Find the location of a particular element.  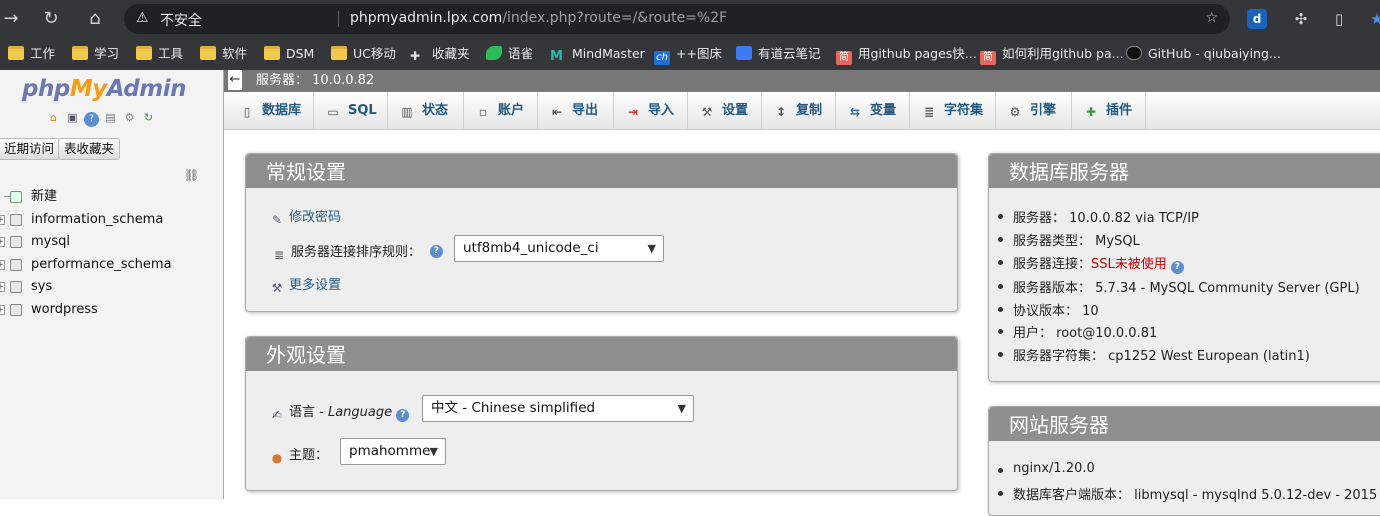

insecure-label: 不安全 is located at coordinates (181, 20).